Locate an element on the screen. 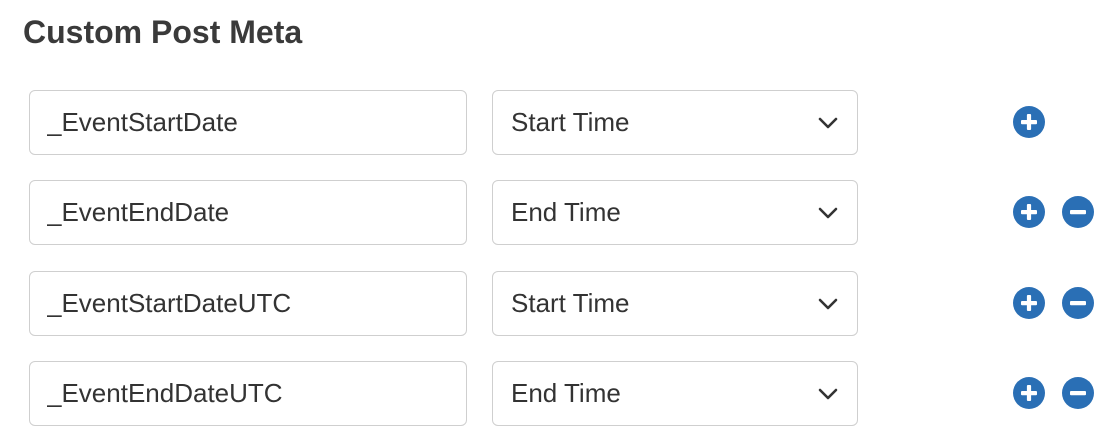 Image resolution: width=1116 pixels, height=448 pixels. section-title: Custom Post Meta is located at coordinates (163, 32).